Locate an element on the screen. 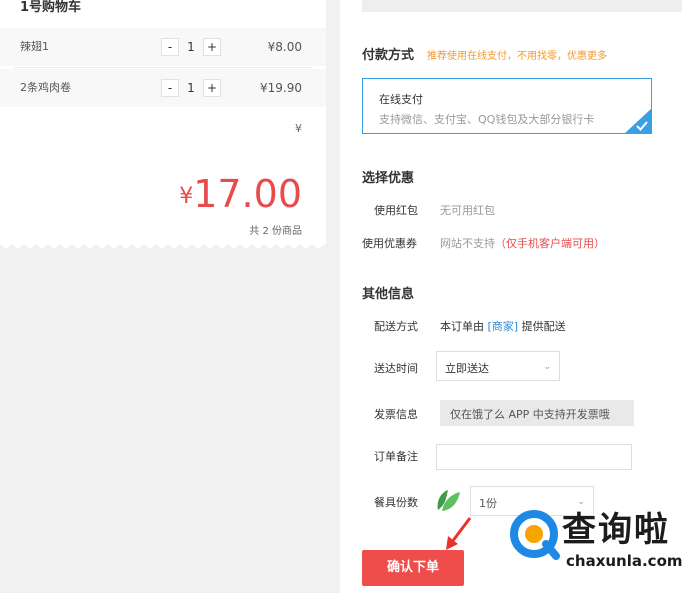  delivery-label: 配送方式 is located at coordinates (396, 326).